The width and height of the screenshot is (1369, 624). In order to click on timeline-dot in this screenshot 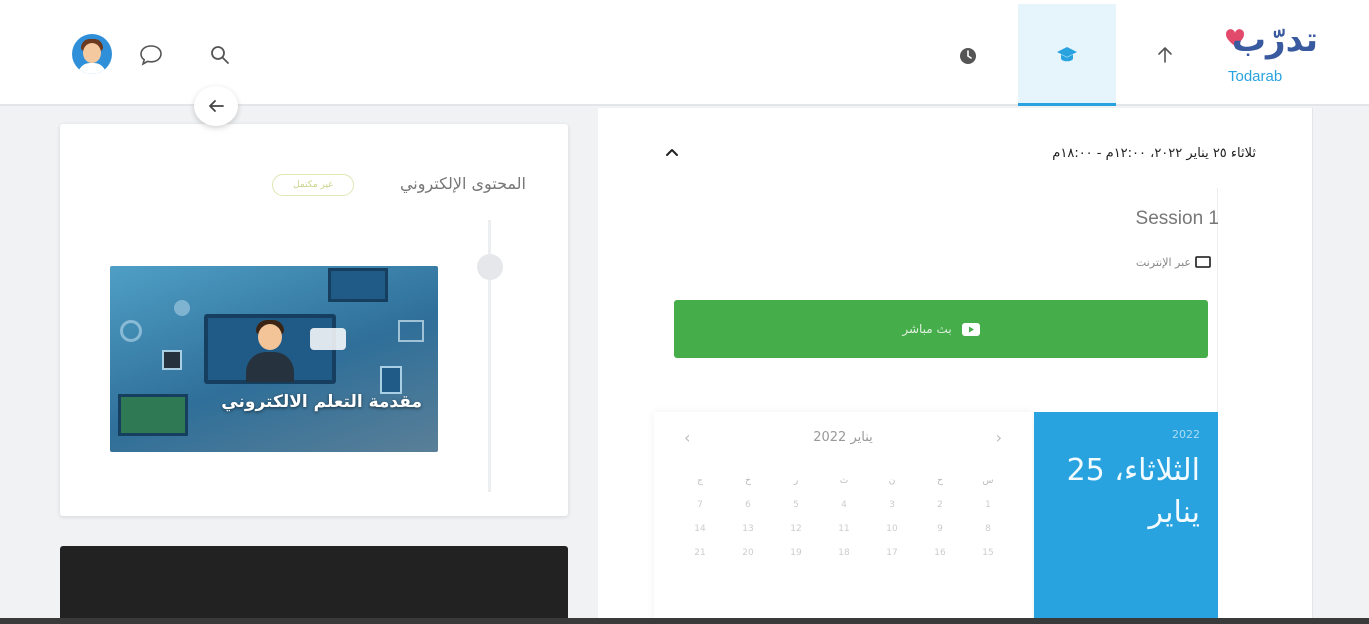, I will do `click(490, 267)`.